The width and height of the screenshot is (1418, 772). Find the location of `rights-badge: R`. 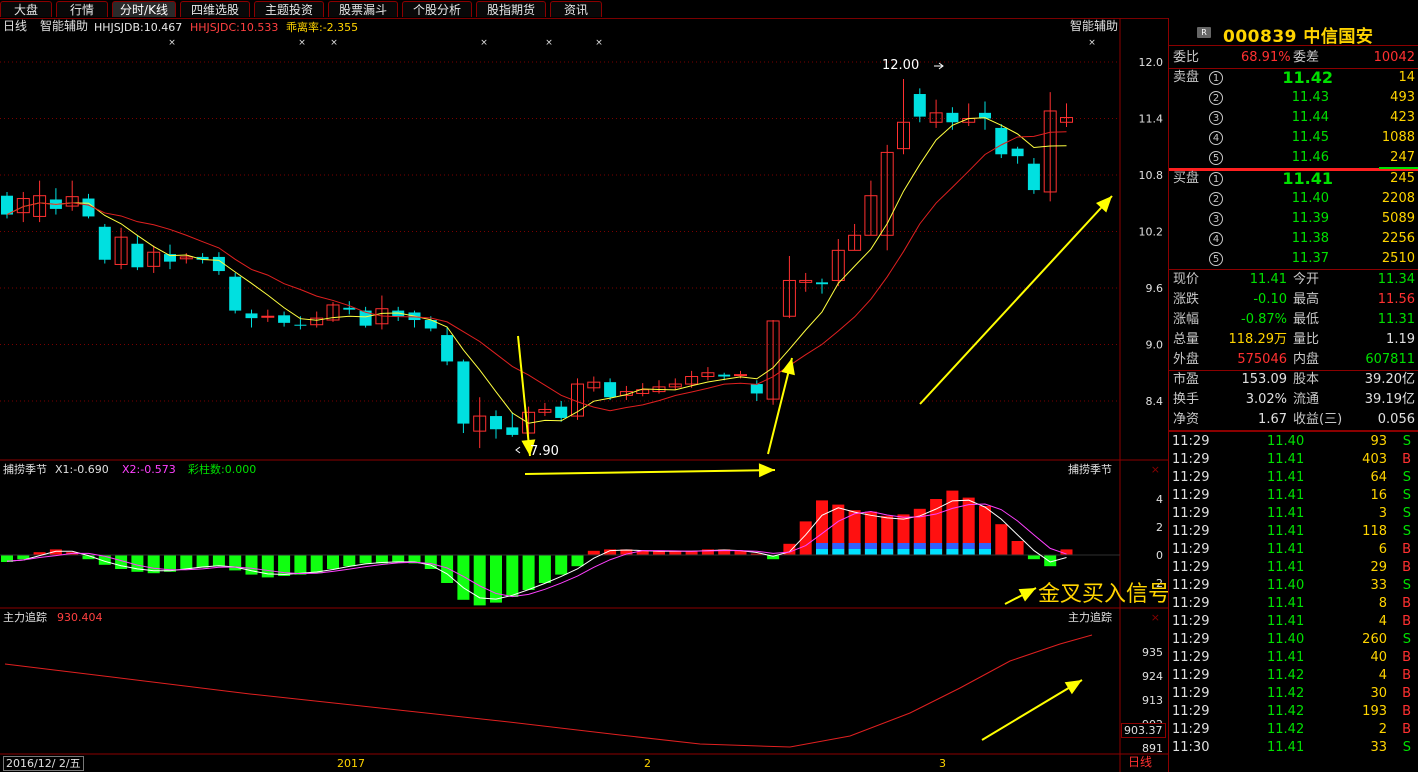

rights-badge: R is located at coordinates (1204, 32).